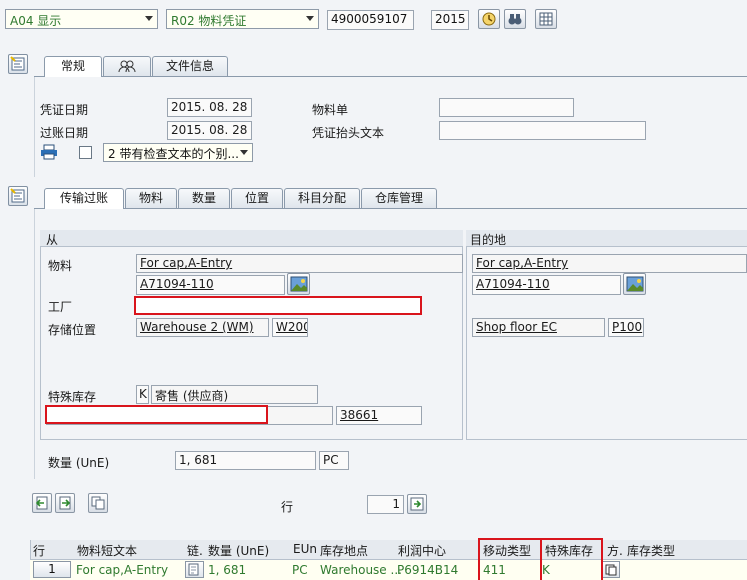 The height and width of the screenshot is (580, 747). Describe the element at coordinates (85, 152) in the screenshot. I see `print-checkbox` at that location.